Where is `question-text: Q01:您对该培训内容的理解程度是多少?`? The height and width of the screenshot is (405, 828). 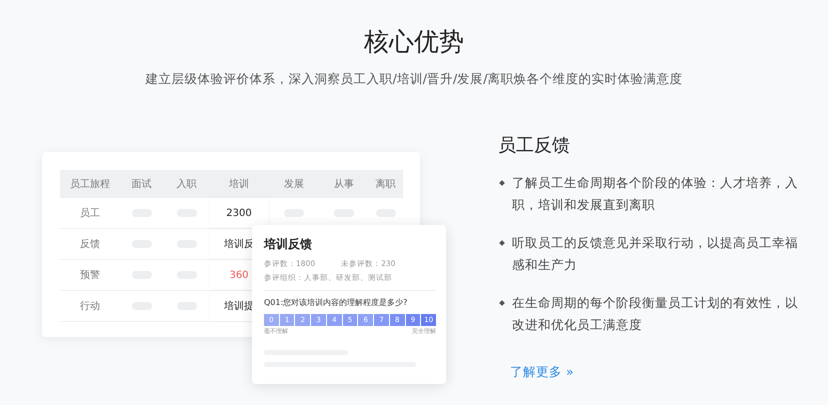 question-text: Q01:您对该培训内容的理解程度是多少? is located at coordinates (336, 303).